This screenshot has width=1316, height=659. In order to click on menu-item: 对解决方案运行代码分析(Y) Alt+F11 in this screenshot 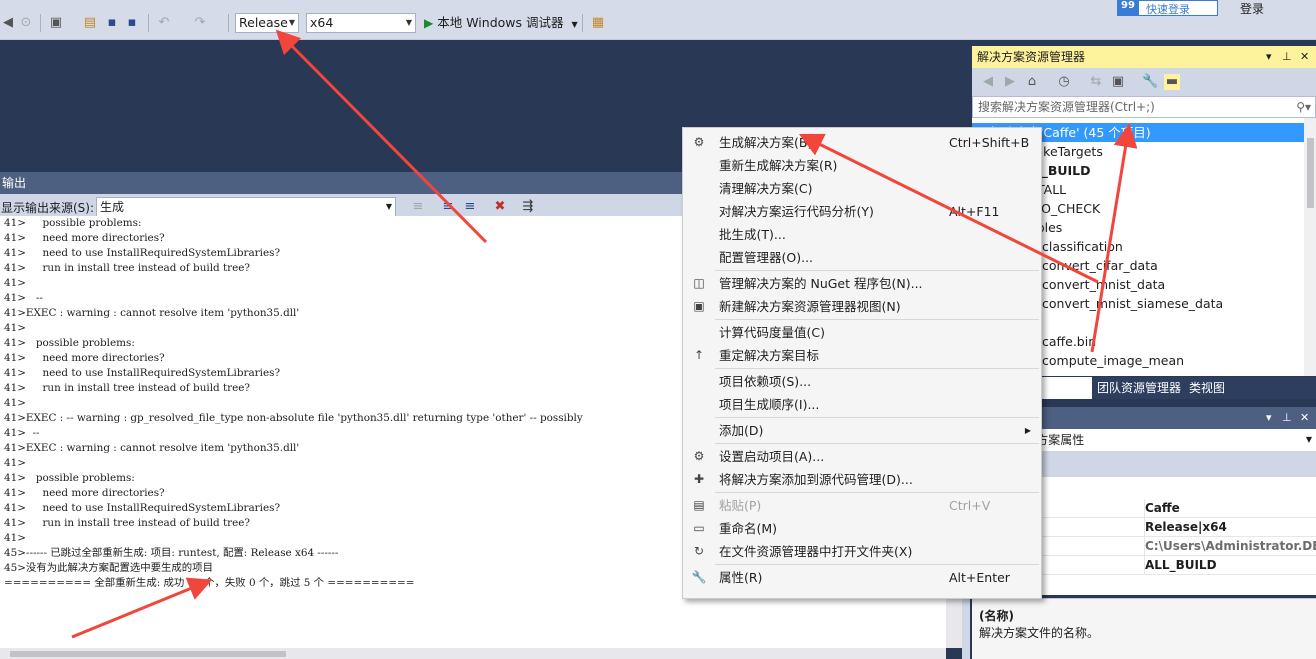, I will do `click(862, 211)`.